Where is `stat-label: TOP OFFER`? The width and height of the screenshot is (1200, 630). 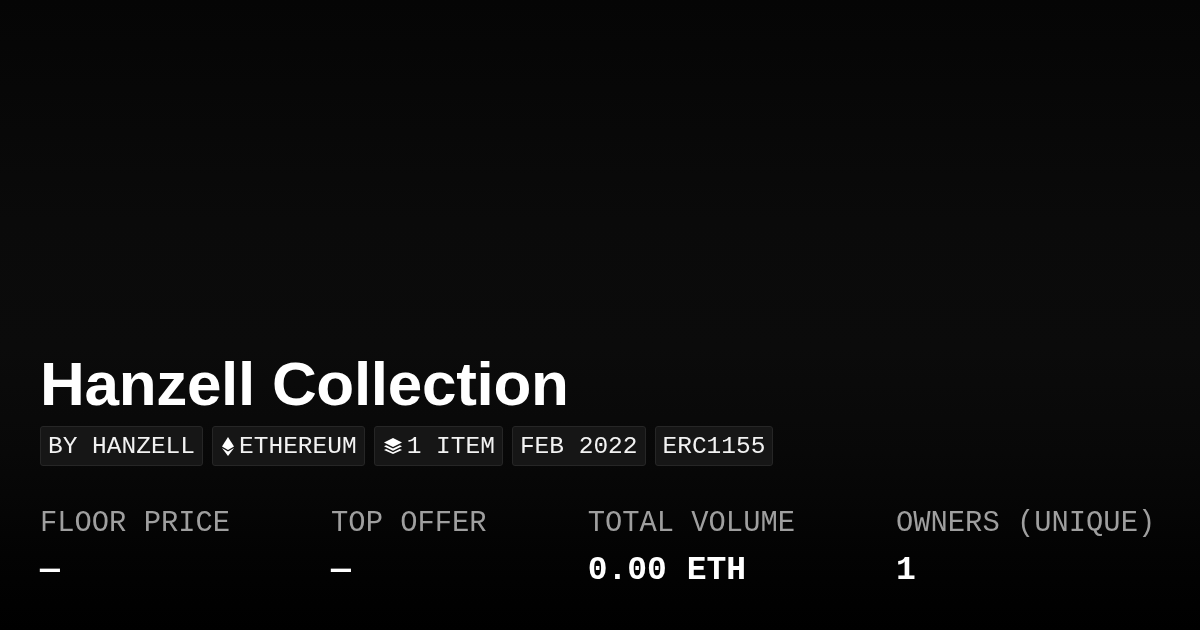 stat-label: TOP OFFER is located at coordinates (409, 524).